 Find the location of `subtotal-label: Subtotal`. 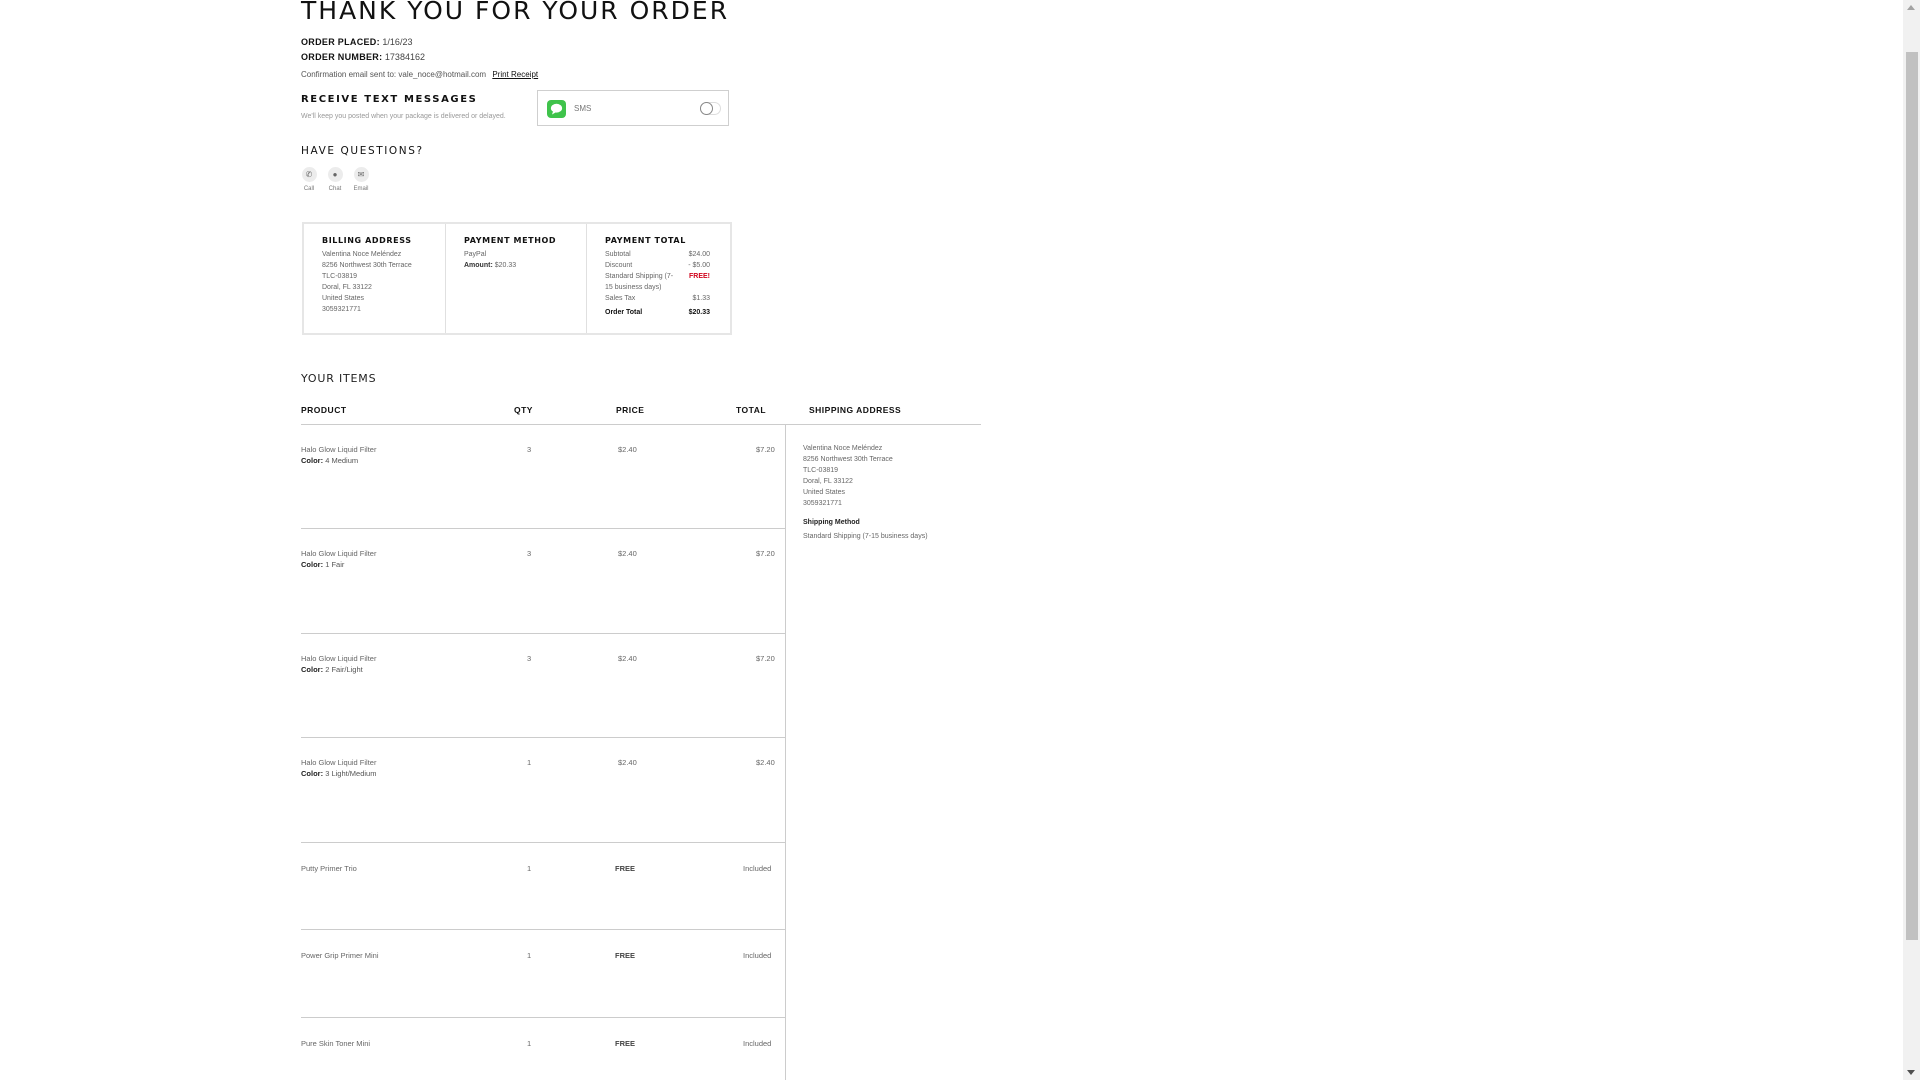

subtotal-label: Subtotal is located at coordinates (618, 254).